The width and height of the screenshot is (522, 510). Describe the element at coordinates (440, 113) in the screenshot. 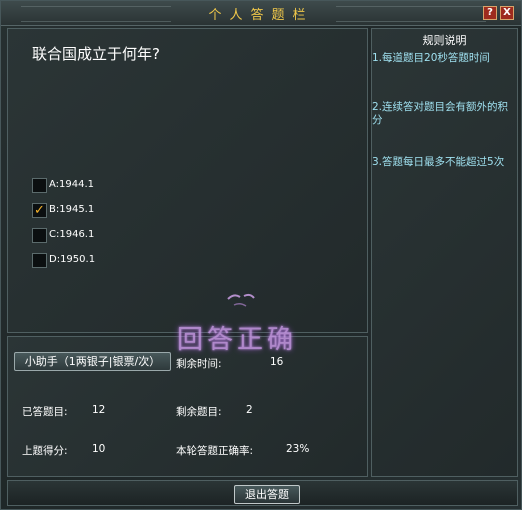

I see `rule-item-2: 2.连续答对题目会有额外的积分` at that location.